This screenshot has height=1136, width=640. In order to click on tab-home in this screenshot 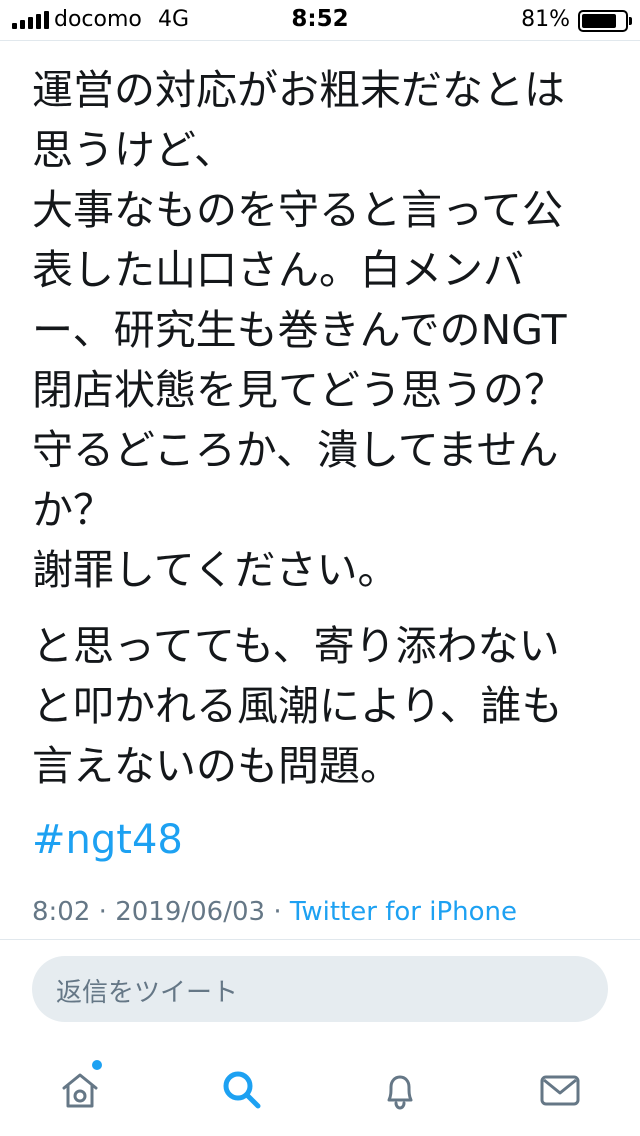, I will do `click(80, 1089)`.